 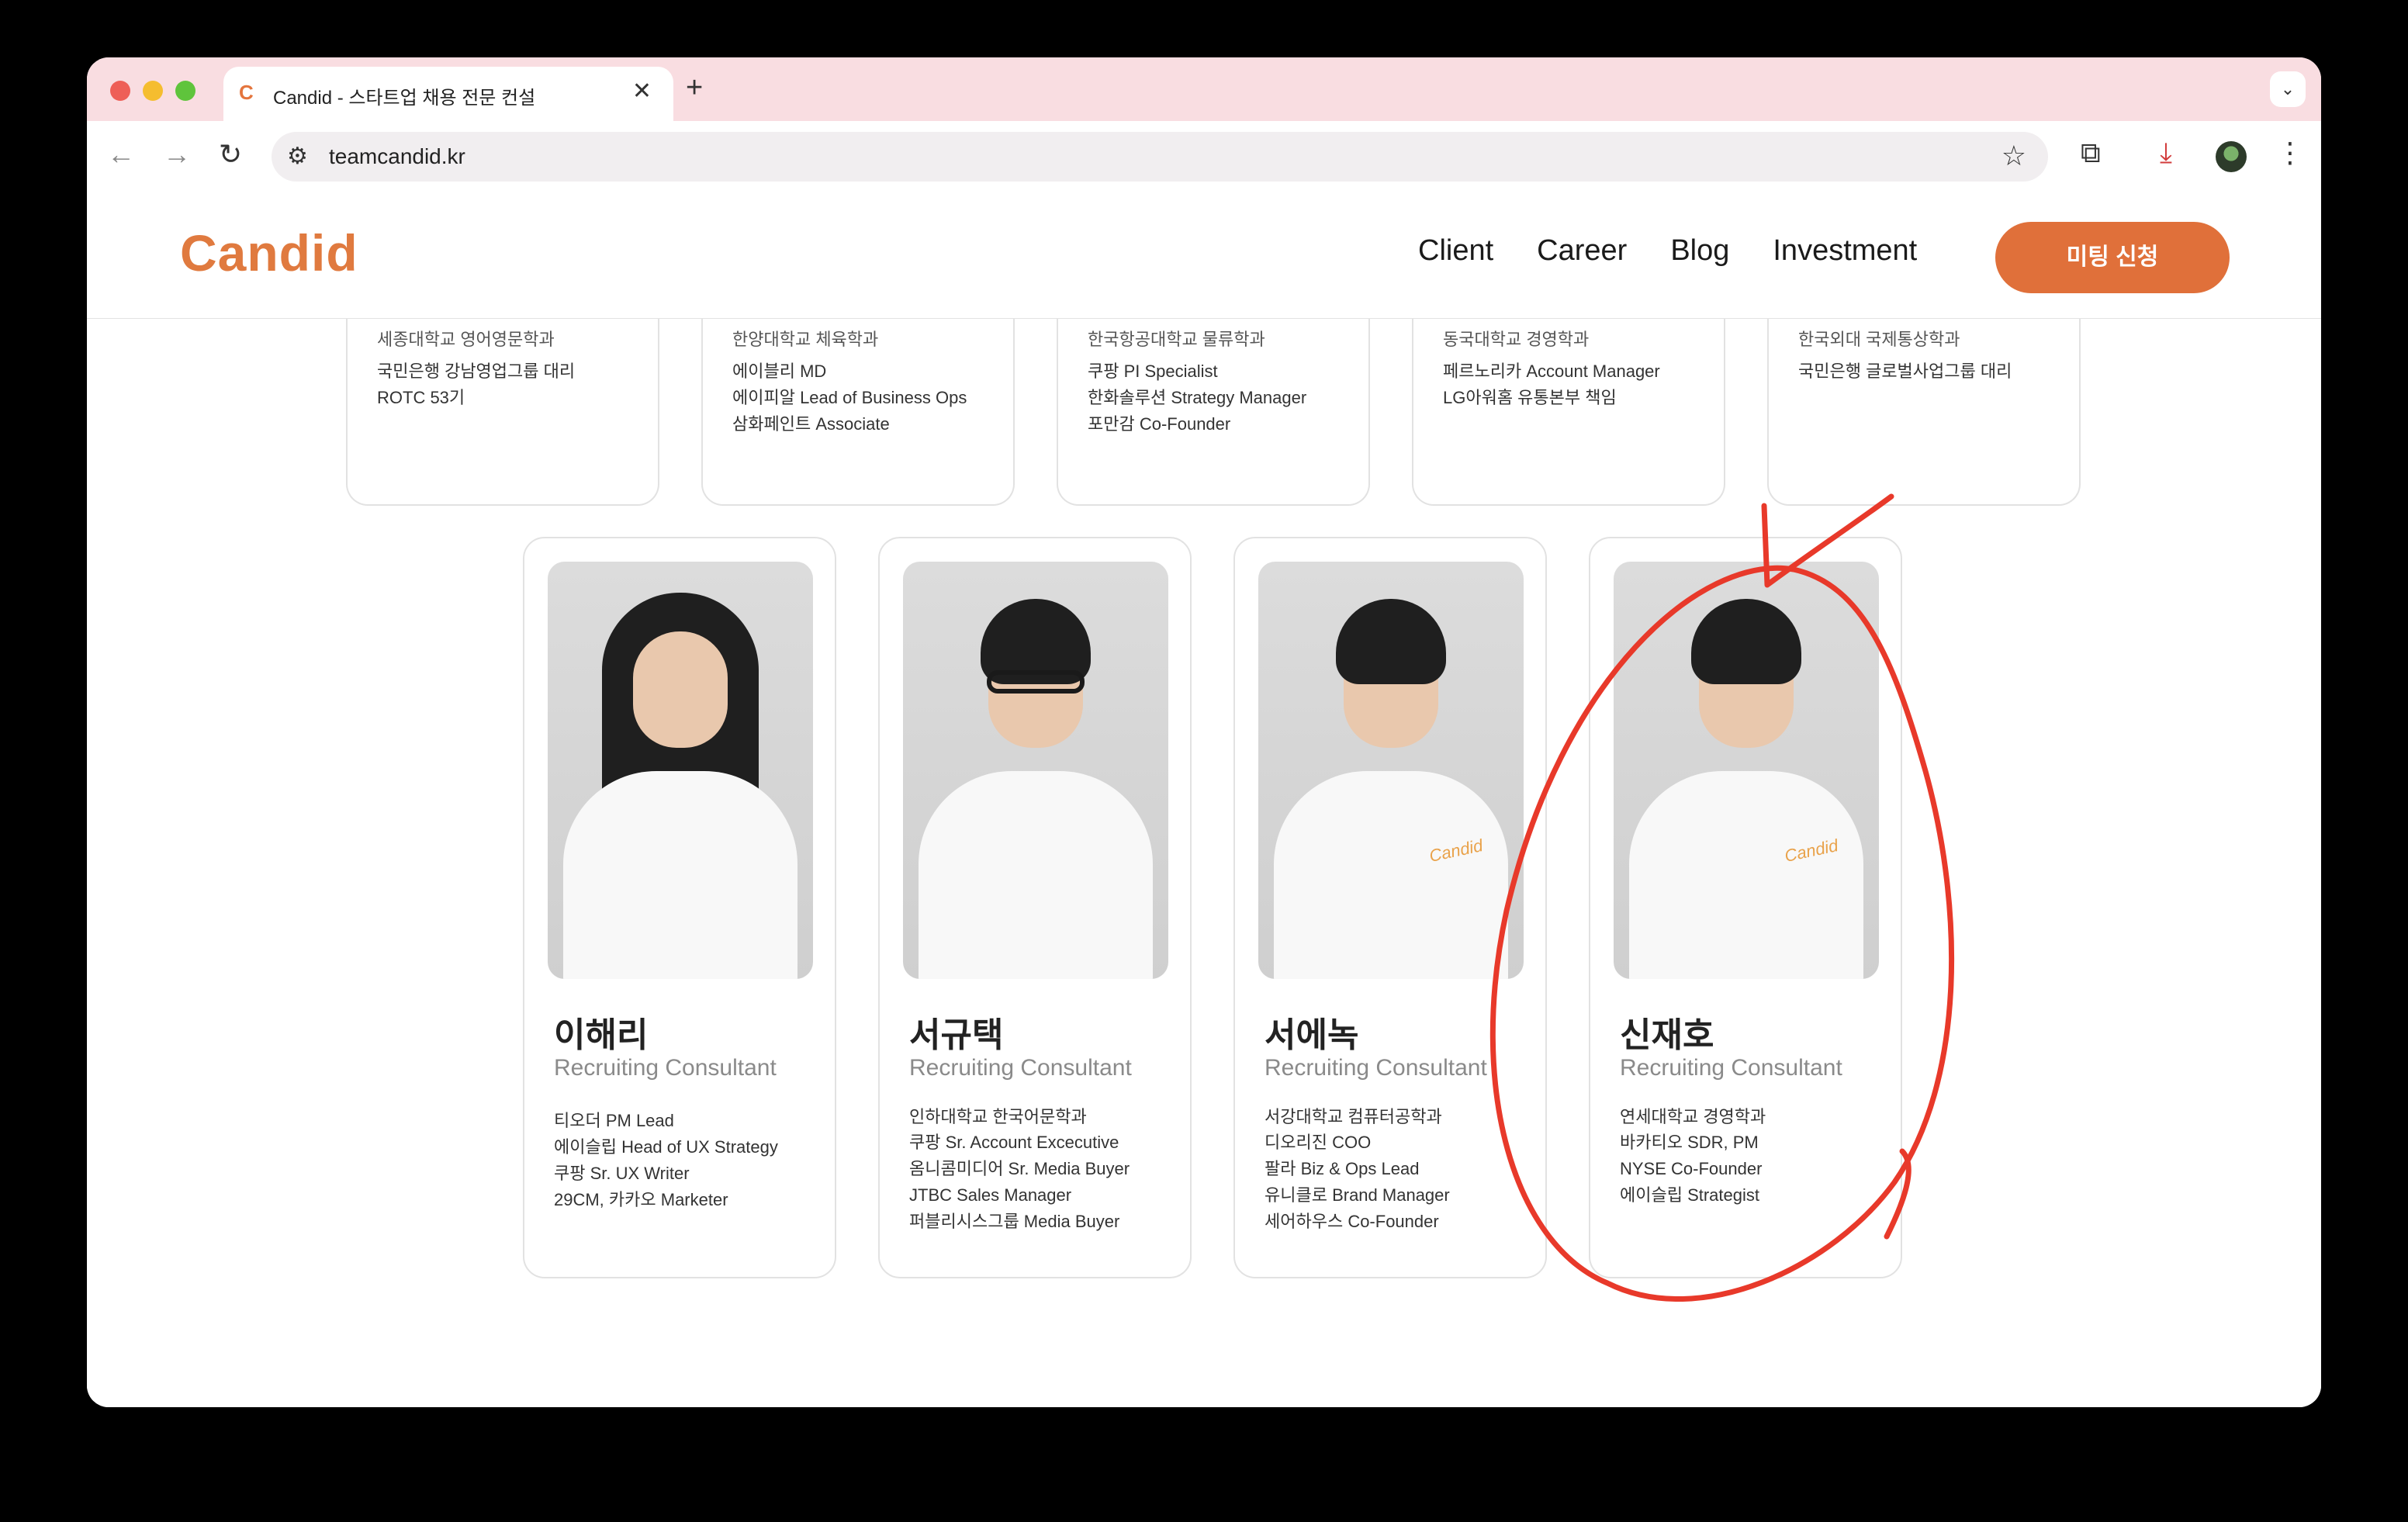 What do you see at coordinates (269, 253) in the screenshot?
I see `site-logo: Candid` at bounding box center [269, 253].